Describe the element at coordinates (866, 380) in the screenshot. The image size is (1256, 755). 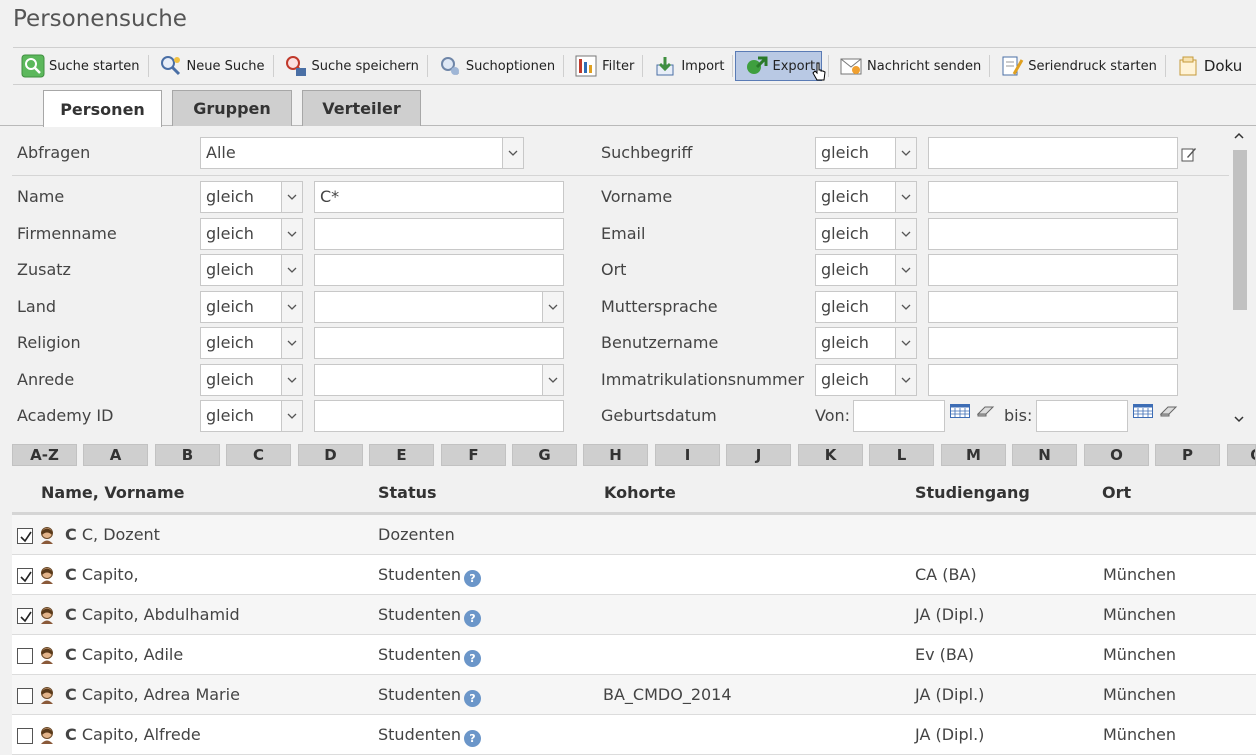
I see `immatrikulation-operator-select: gleich` at that location.